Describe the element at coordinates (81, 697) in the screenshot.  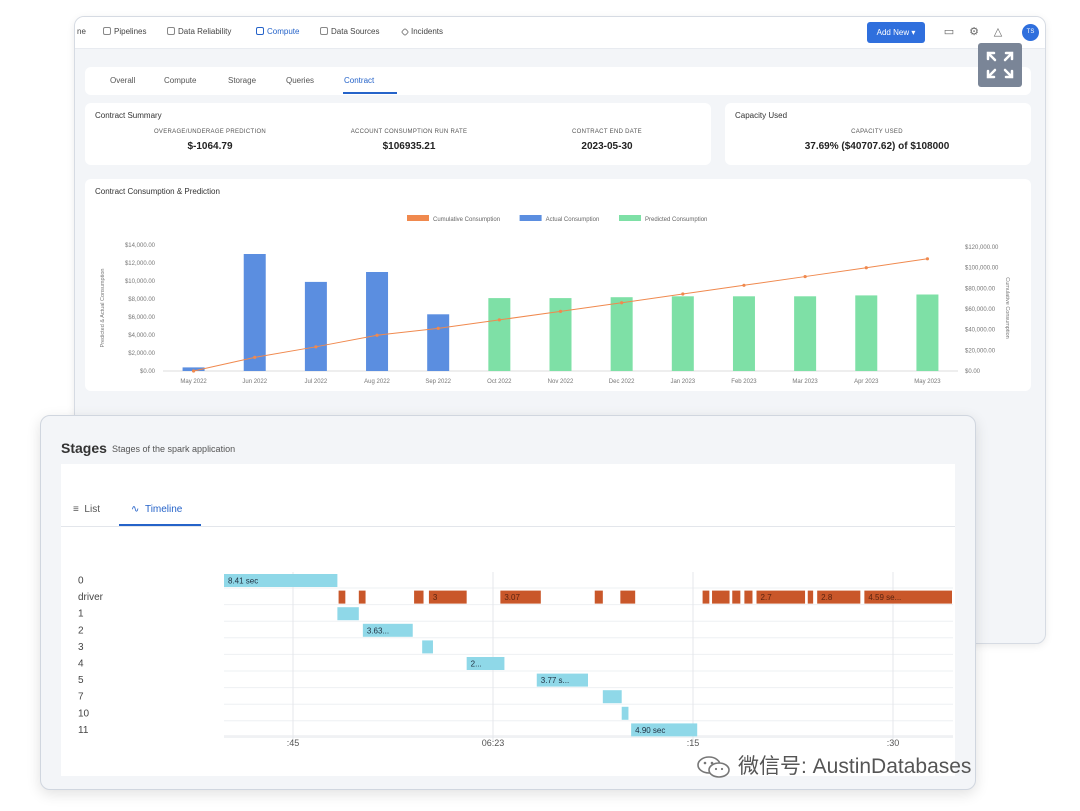
I see `row-label: 7` at that location.